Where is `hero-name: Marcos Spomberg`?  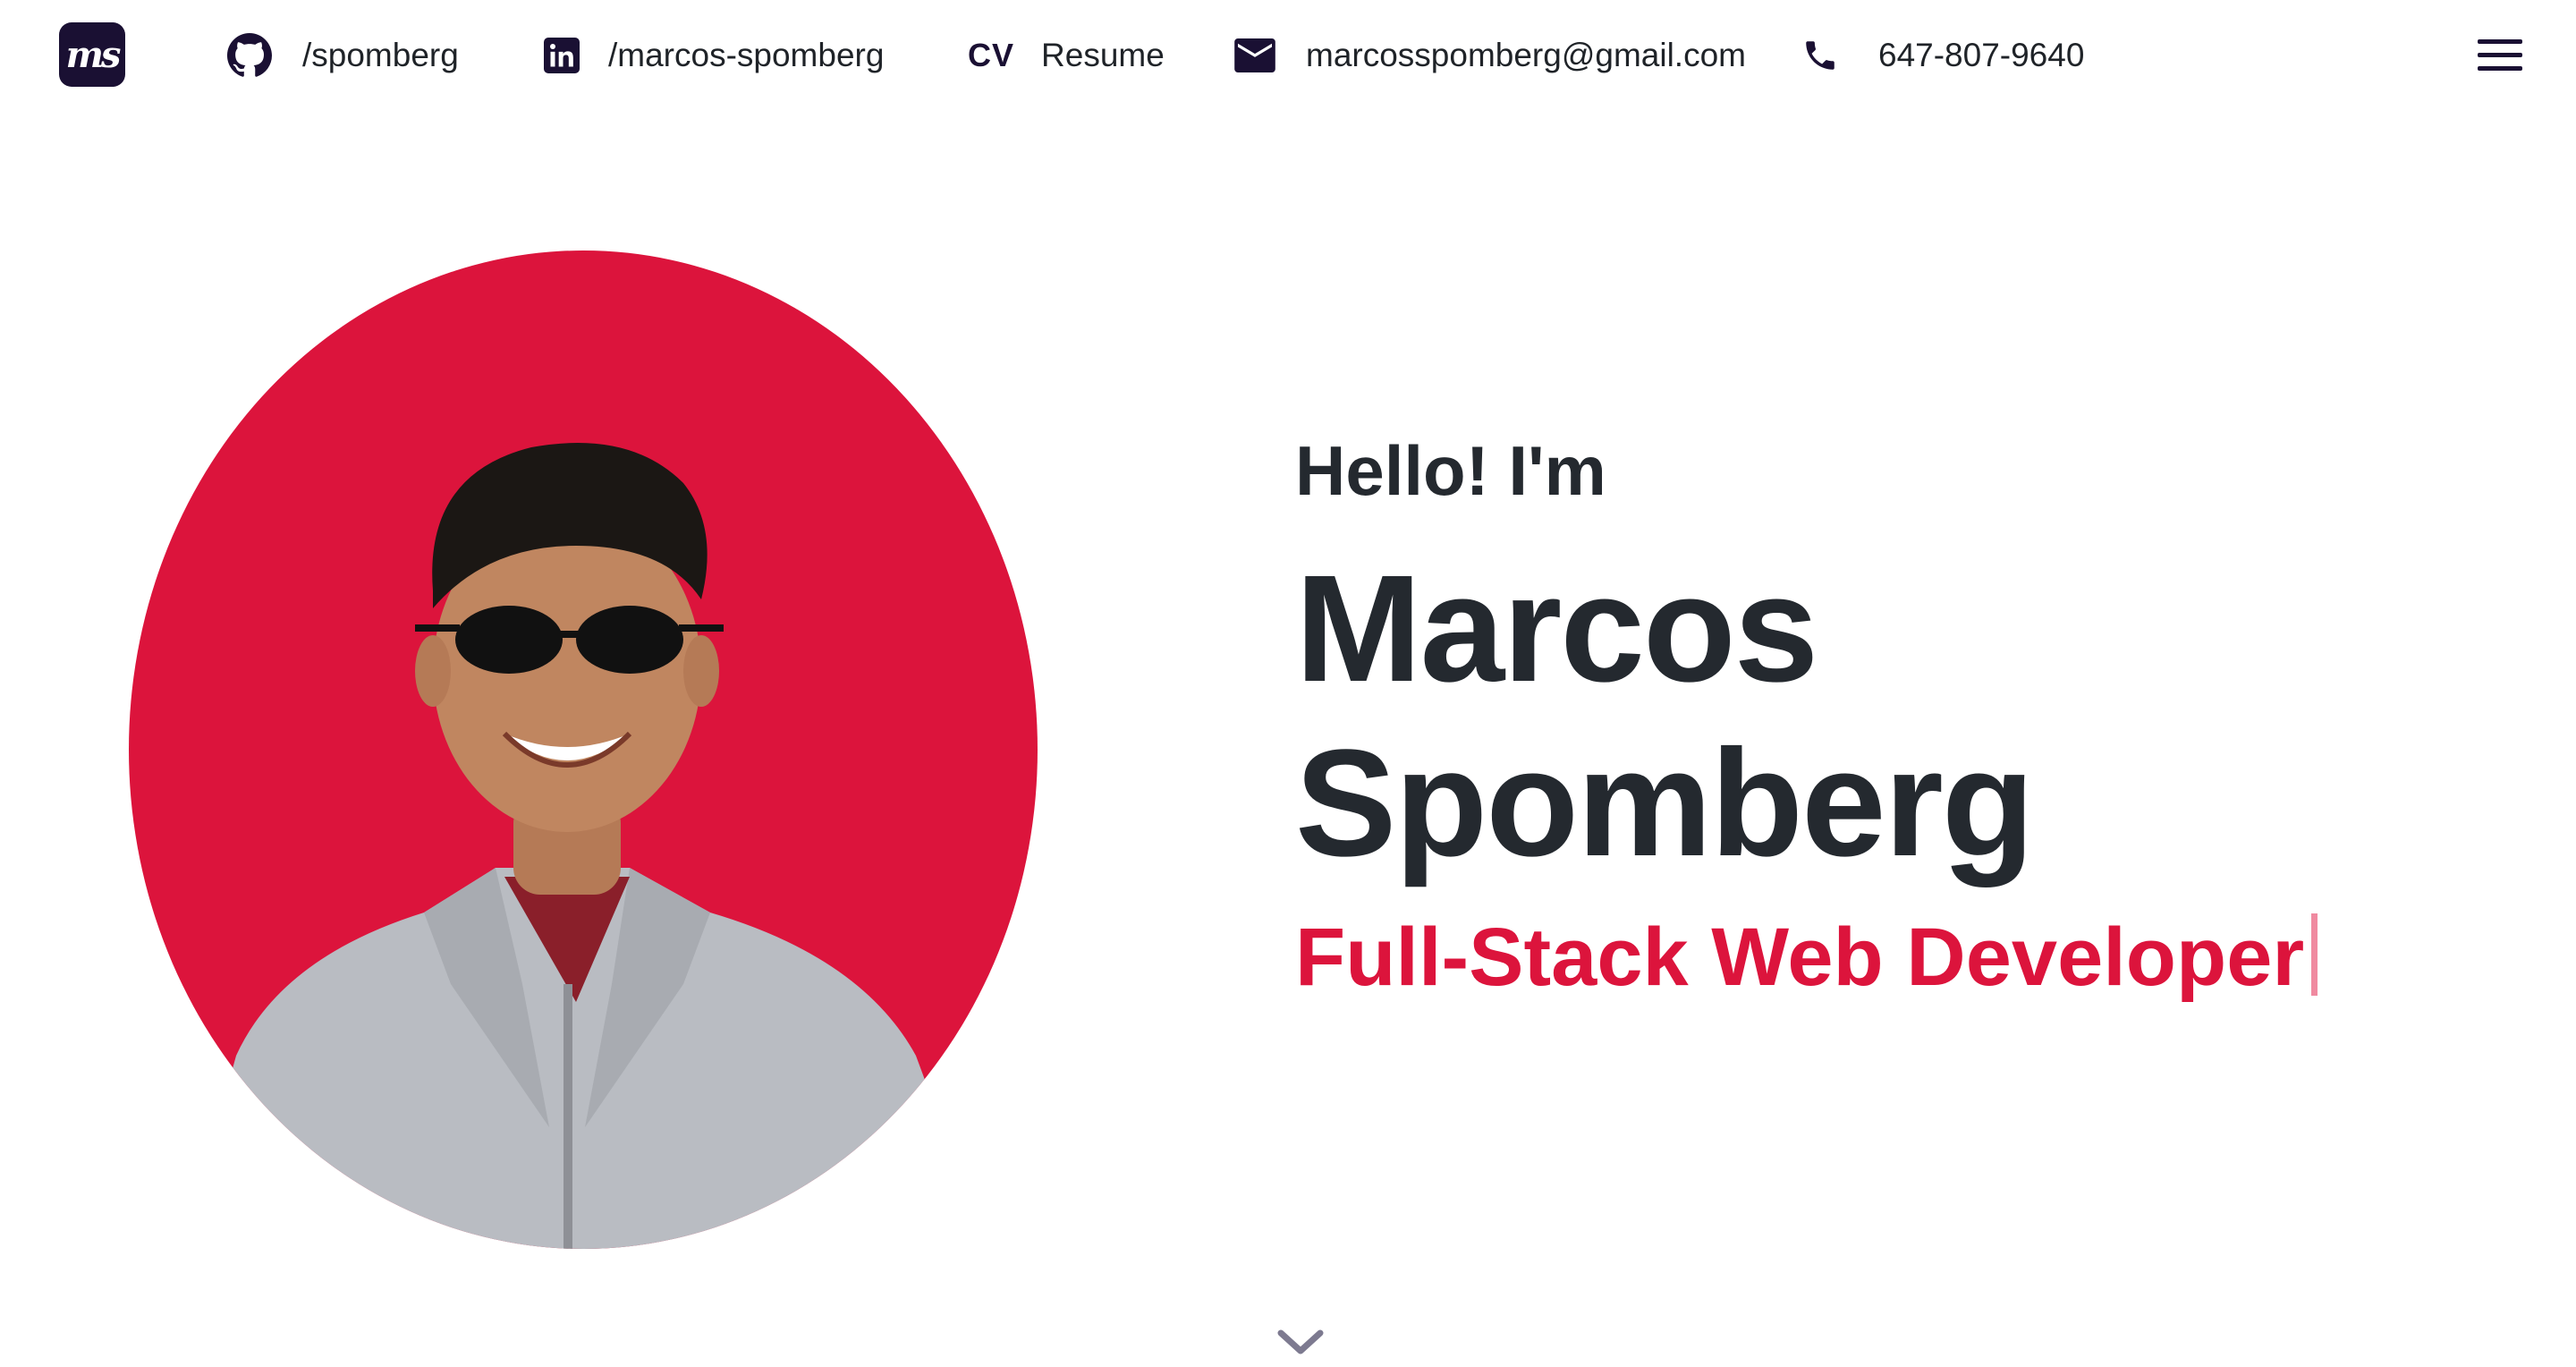 hero-name: Marcos Spomberg is located at coordinates (1876, 717).